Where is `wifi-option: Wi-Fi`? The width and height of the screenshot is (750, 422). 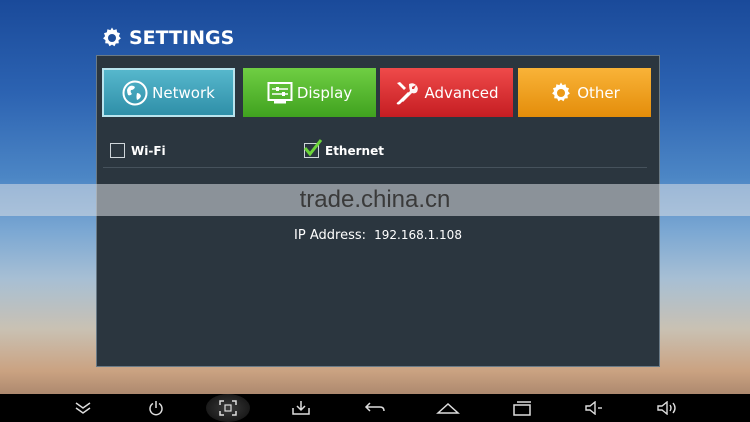 wifi-option: Wi-Fi is located at coordinates (138, 150).